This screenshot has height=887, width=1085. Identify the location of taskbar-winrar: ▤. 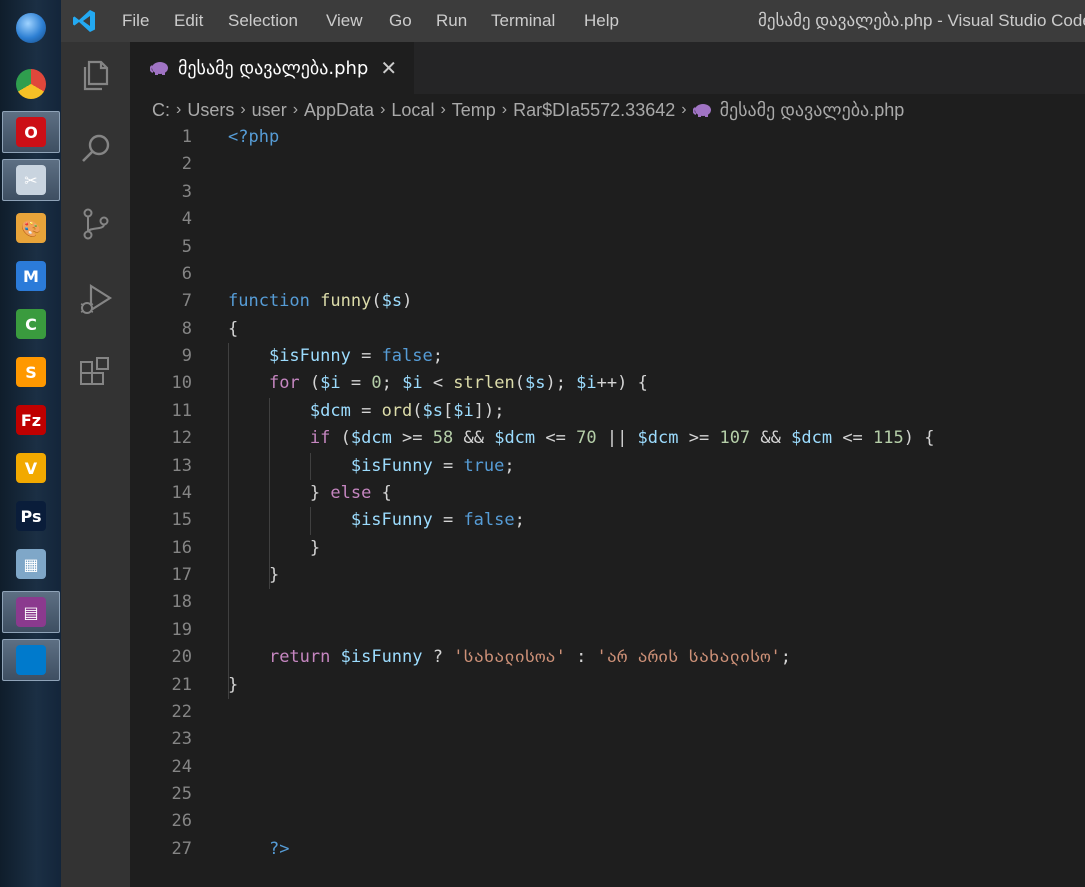
(31, 612).